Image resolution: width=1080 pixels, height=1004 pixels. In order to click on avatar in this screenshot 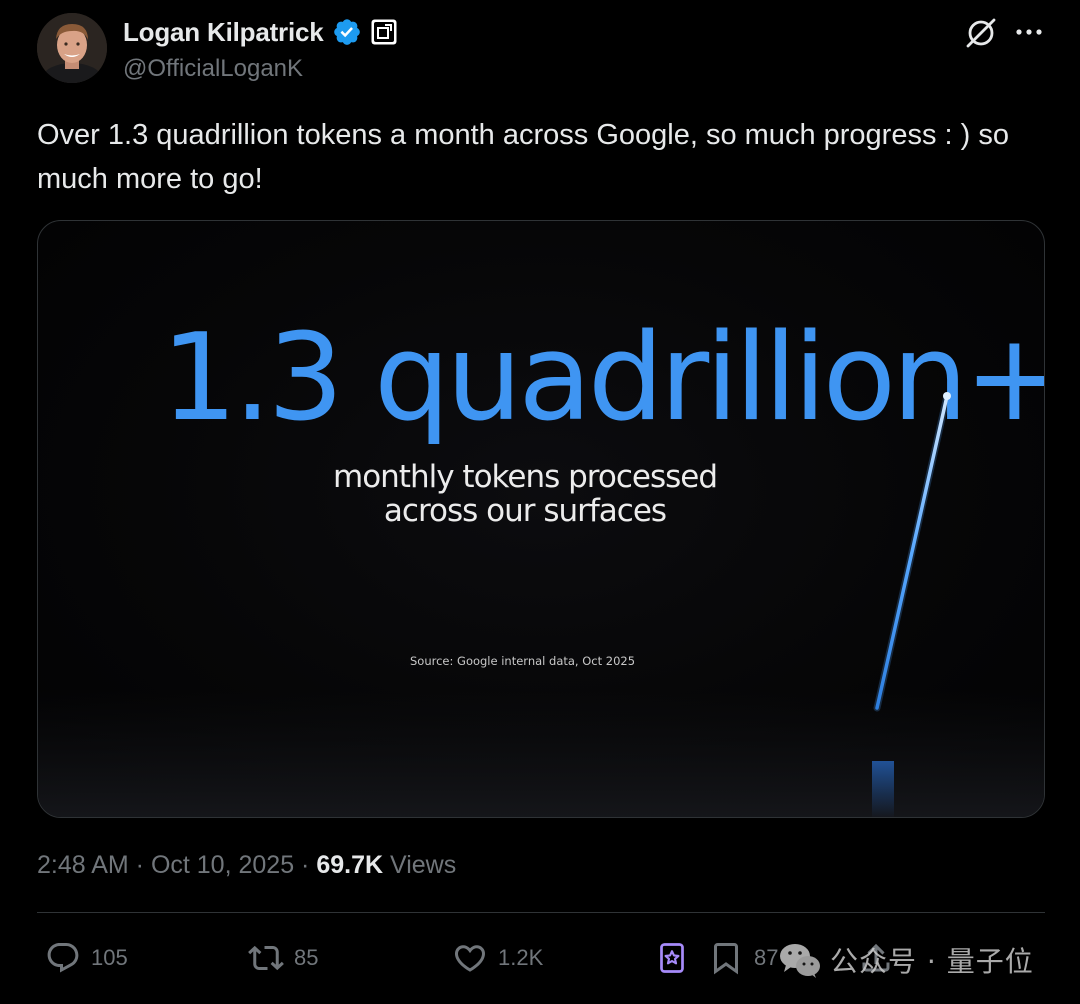, I will do `click(72, 48)`.